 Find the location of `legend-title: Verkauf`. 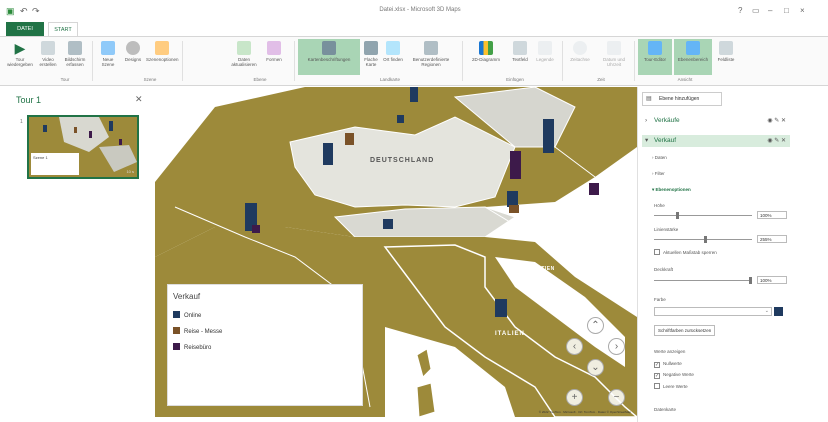

legend-title: Verkauf is located at coordinates (187, 296).